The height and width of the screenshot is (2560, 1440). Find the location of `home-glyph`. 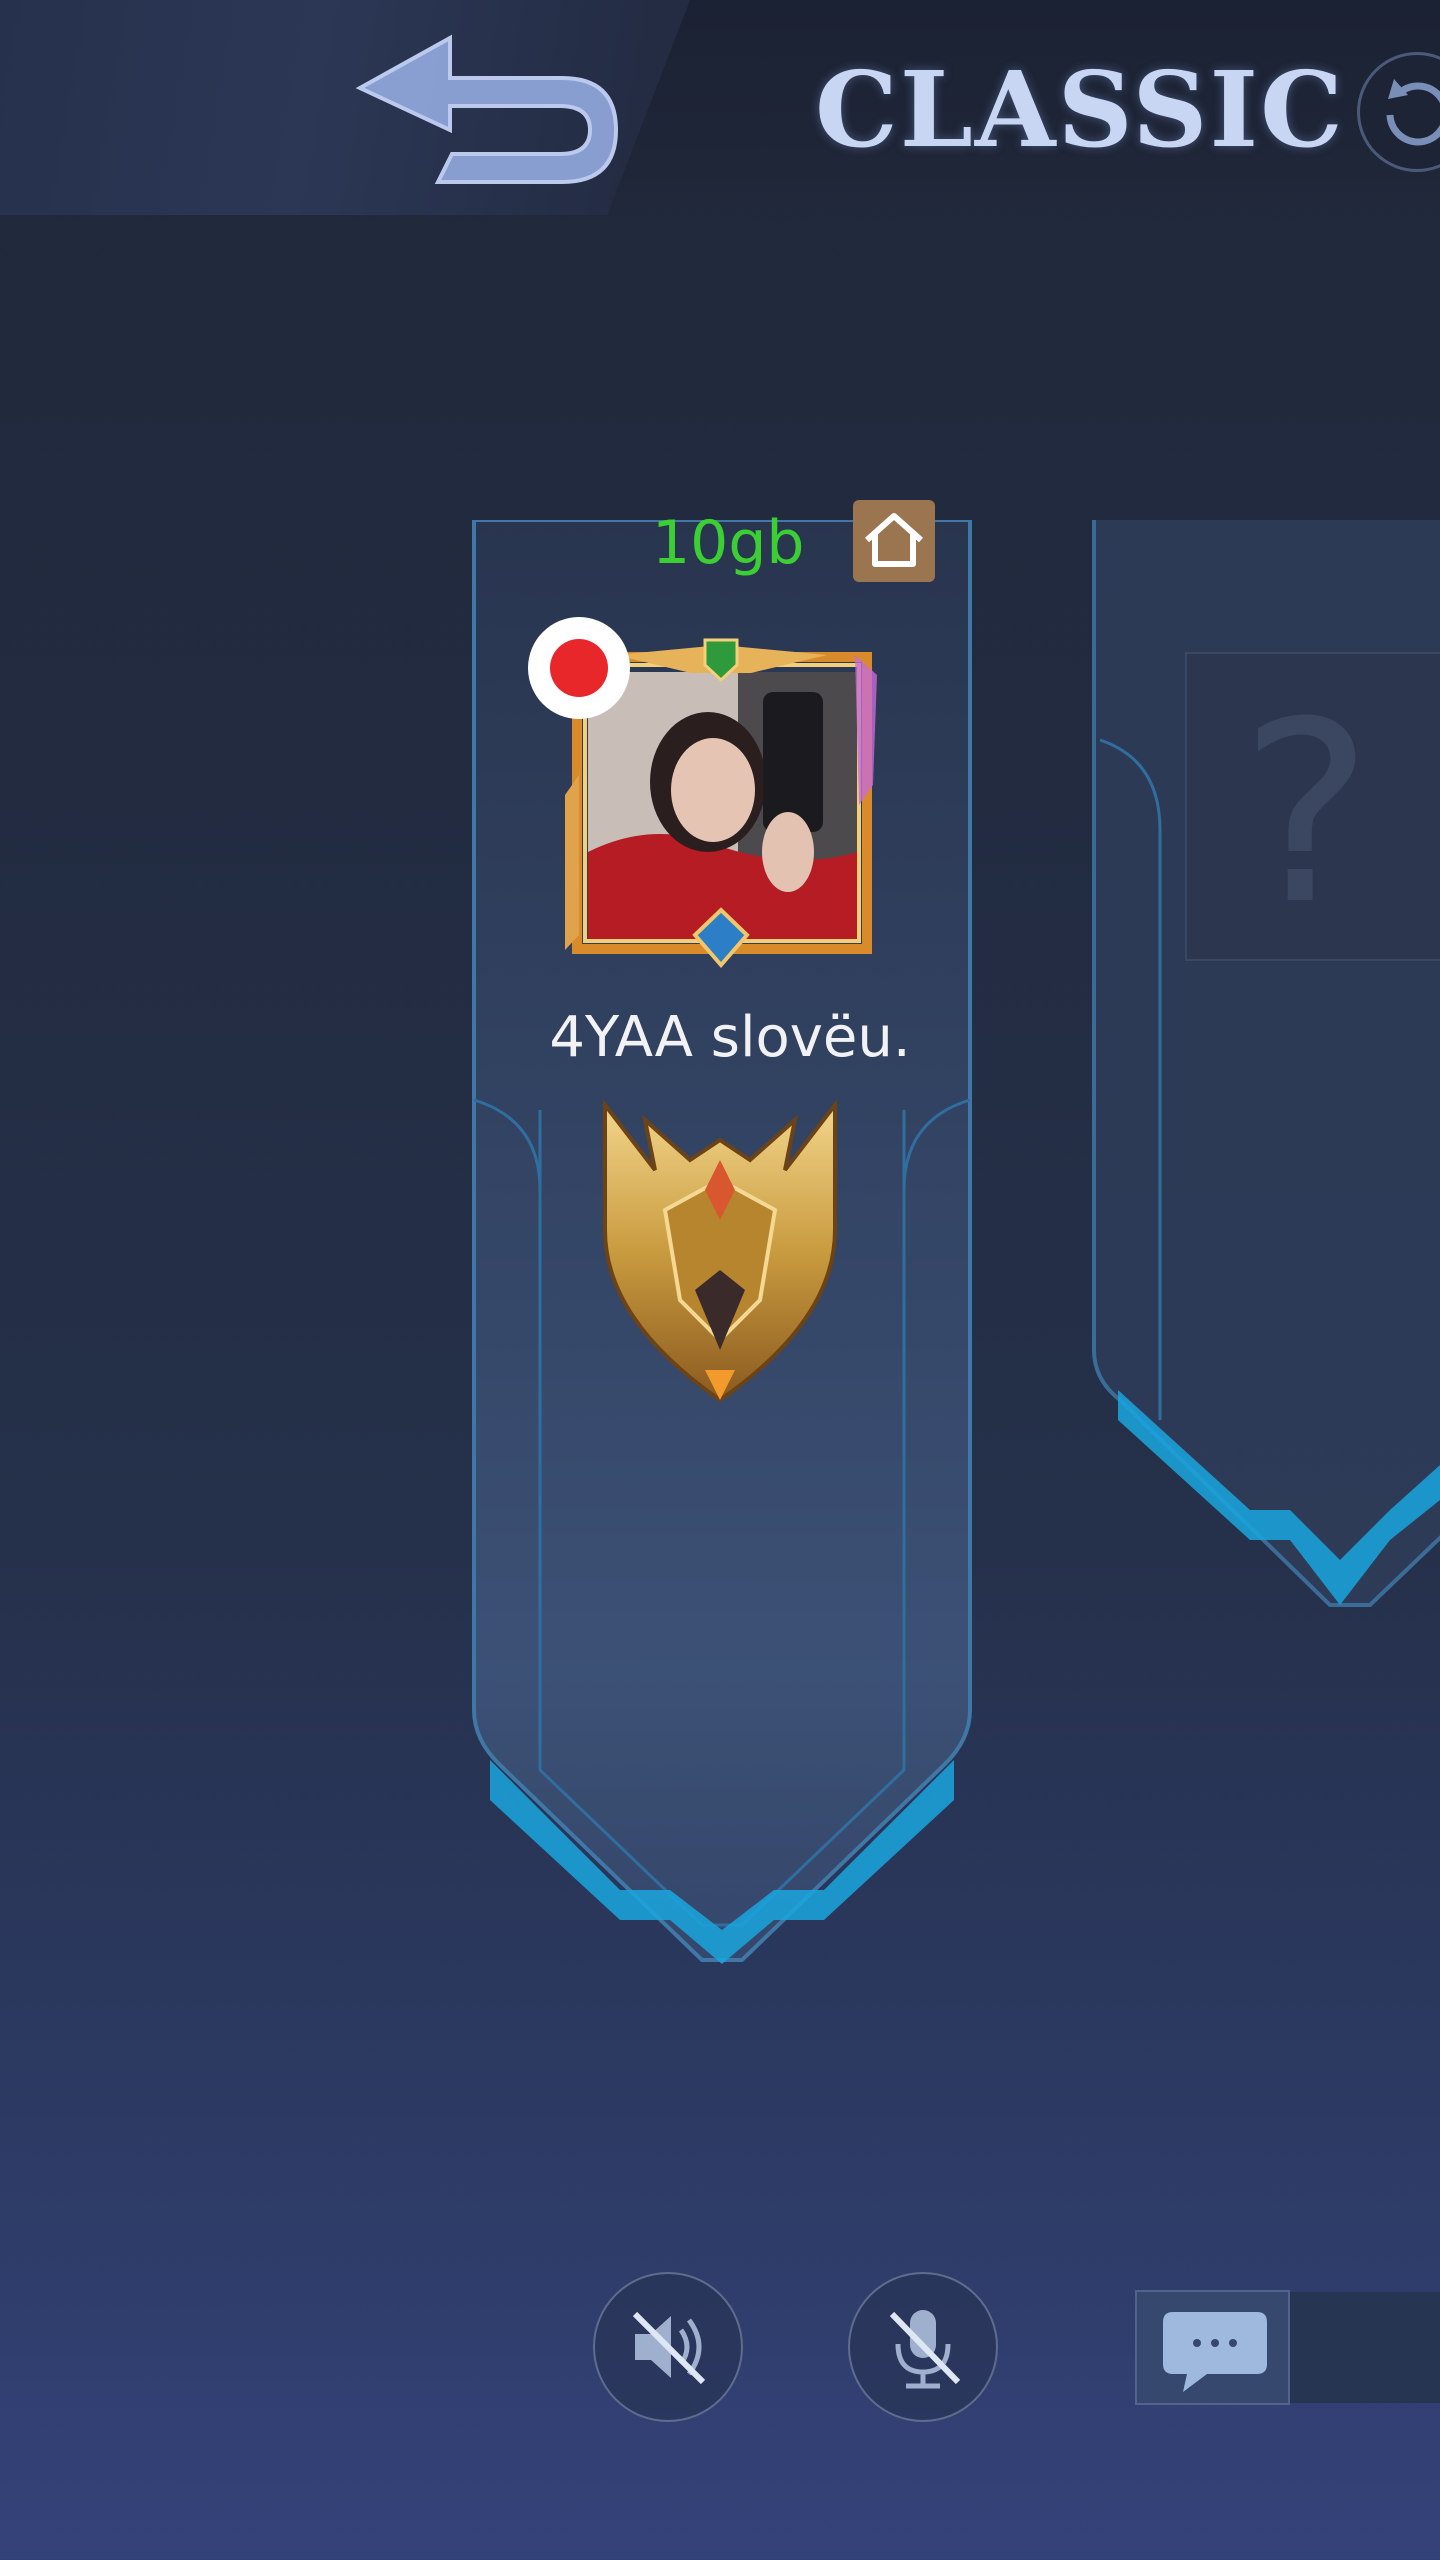

home-glyph is located at coordinates (894, 540).